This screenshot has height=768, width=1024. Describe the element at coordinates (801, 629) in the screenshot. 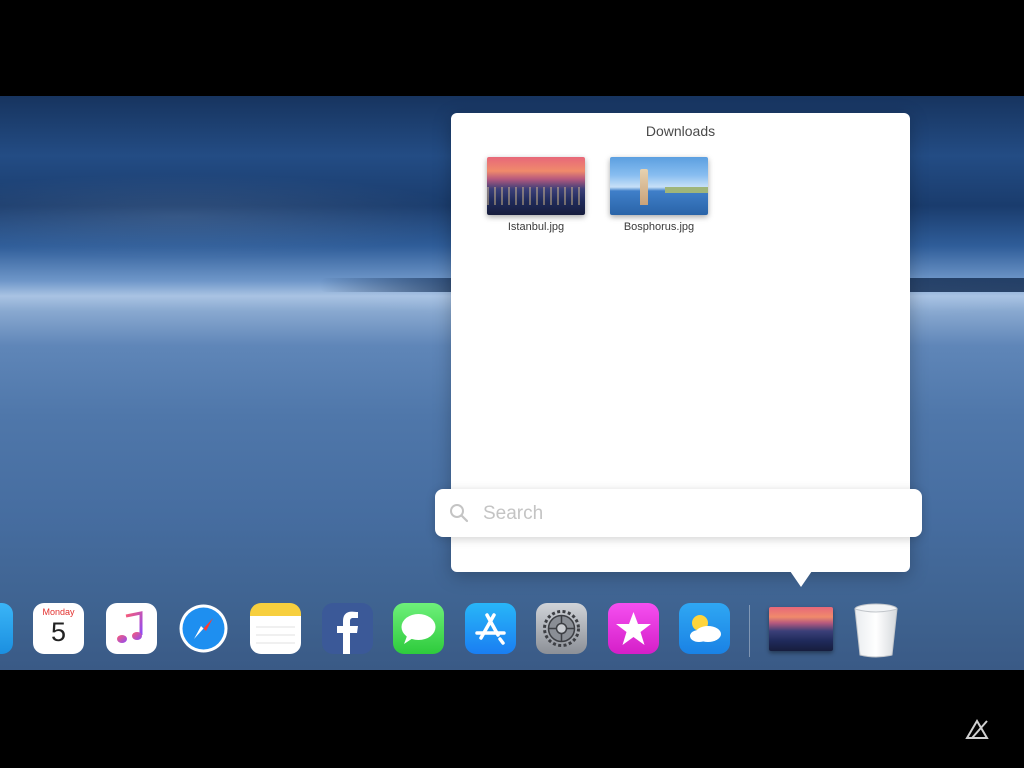

I see `downloads-stack` at that location.